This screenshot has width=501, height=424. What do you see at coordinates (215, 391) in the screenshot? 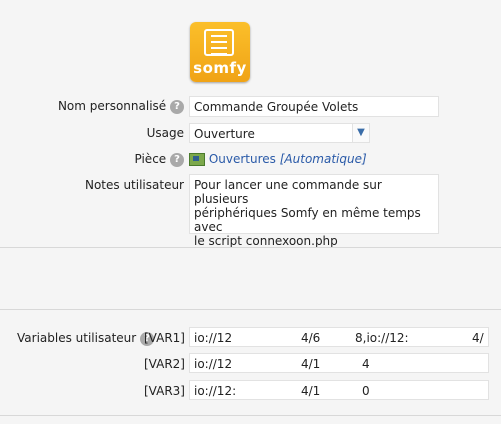
I see `var3-part: io://12:` at bounding box center [215, 391].